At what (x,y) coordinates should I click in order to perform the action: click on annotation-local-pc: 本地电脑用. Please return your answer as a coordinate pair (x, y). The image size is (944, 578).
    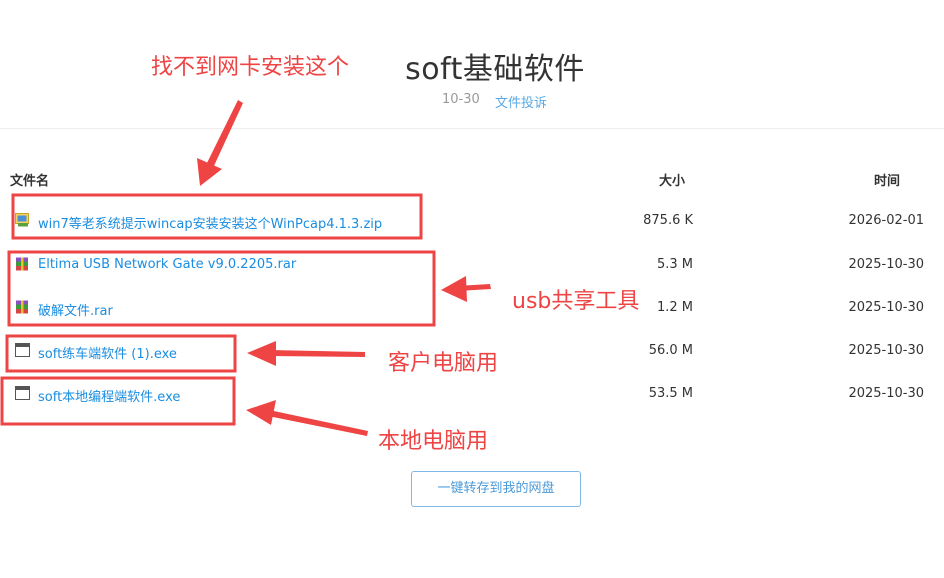
    Looking at the image, I should click on (433, 441).